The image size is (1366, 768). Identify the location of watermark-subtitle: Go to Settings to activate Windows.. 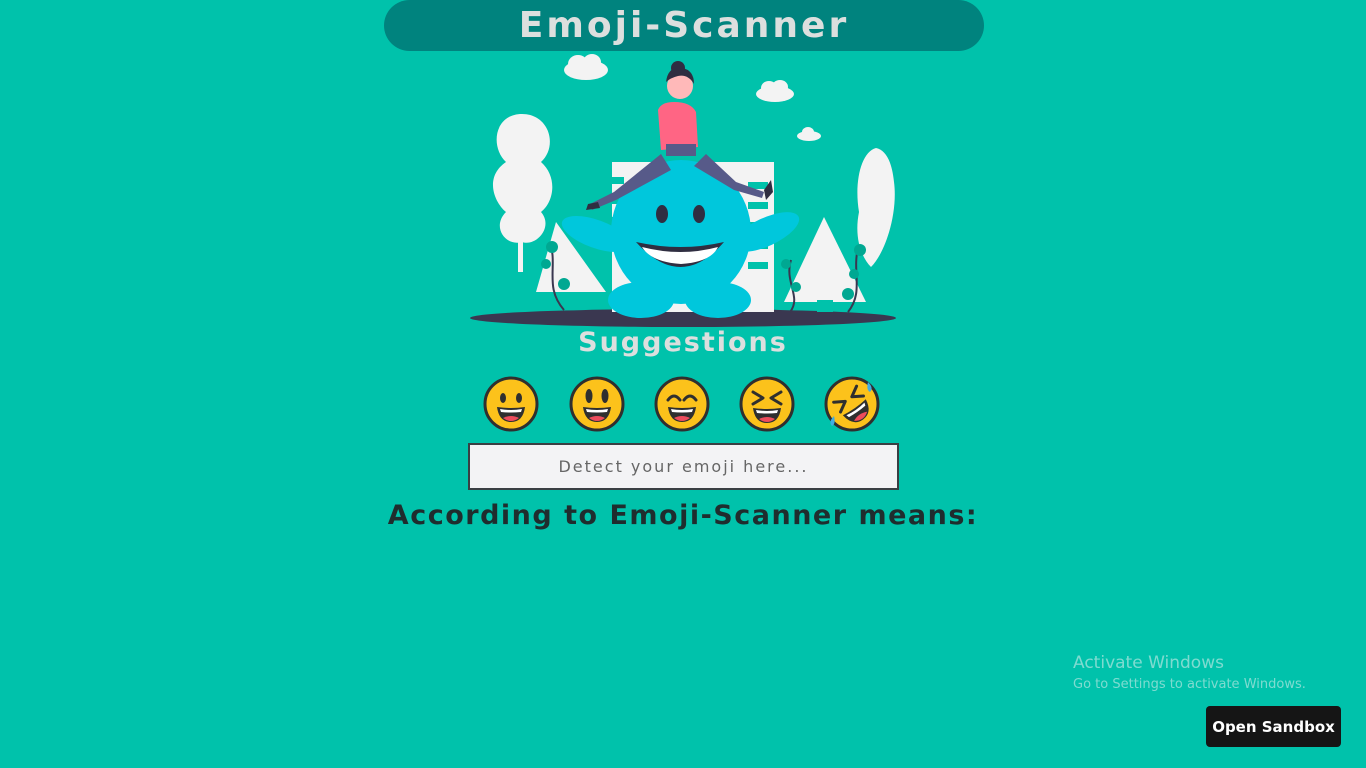
(1189, 684).